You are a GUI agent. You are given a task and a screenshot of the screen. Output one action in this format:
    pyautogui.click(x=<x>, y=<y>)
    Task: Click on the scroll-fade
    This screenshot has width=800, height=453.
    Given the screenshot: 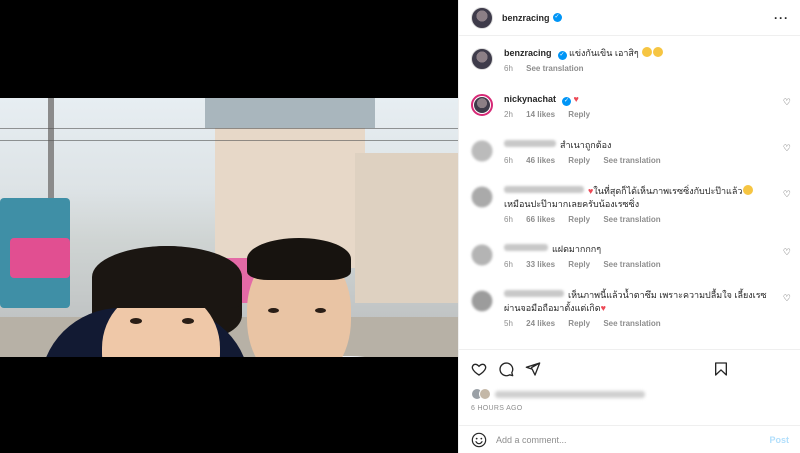 What is the action you would take?
    pyautogui.click(x=629, y=342)
    